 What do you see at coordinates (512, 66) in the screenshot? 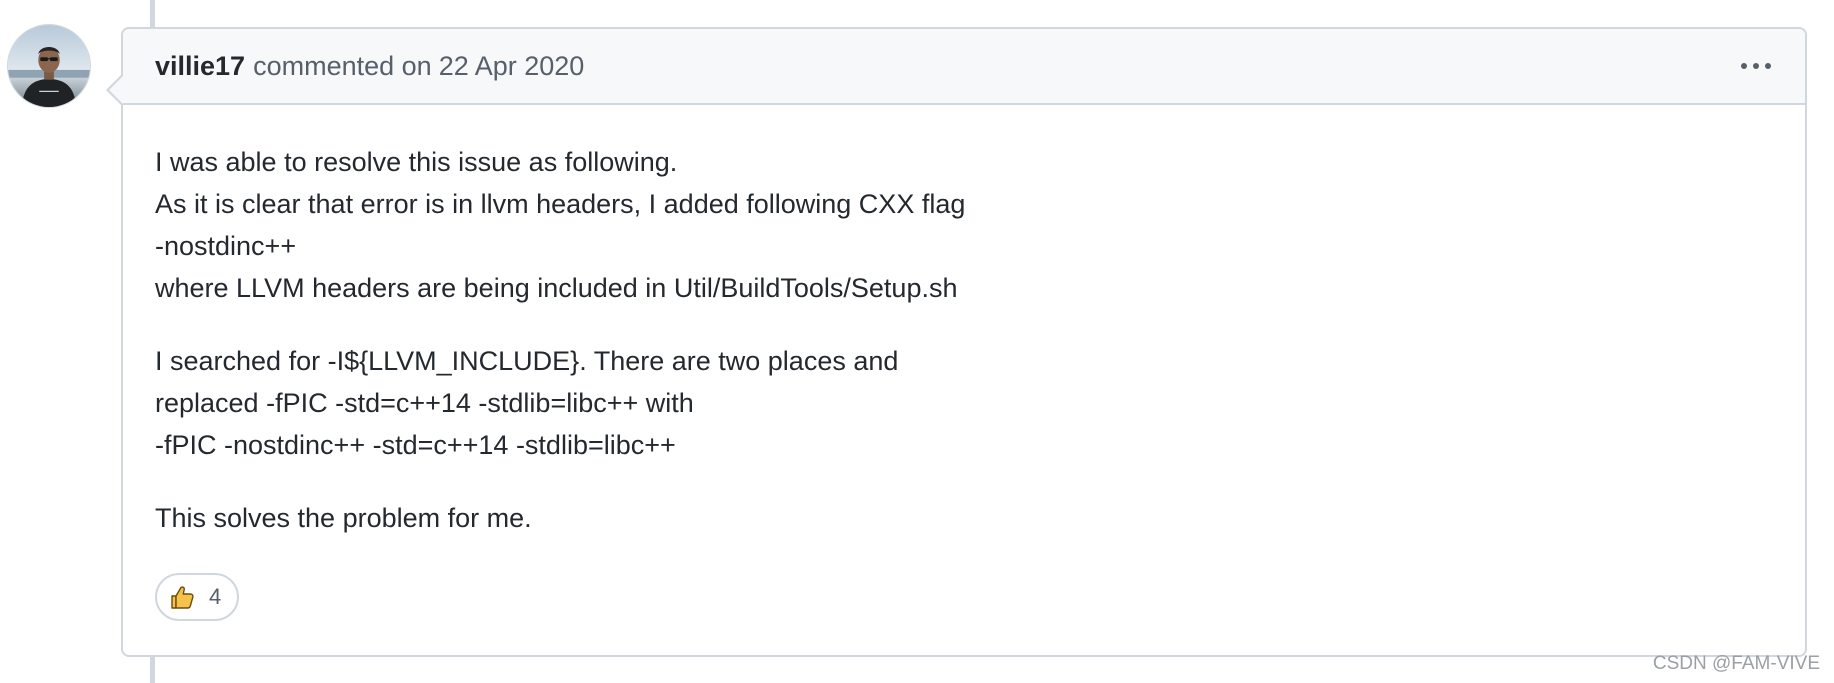
I see `comment-timestamp-link: 22 Apr 2020` at bounding box center [512, 66].